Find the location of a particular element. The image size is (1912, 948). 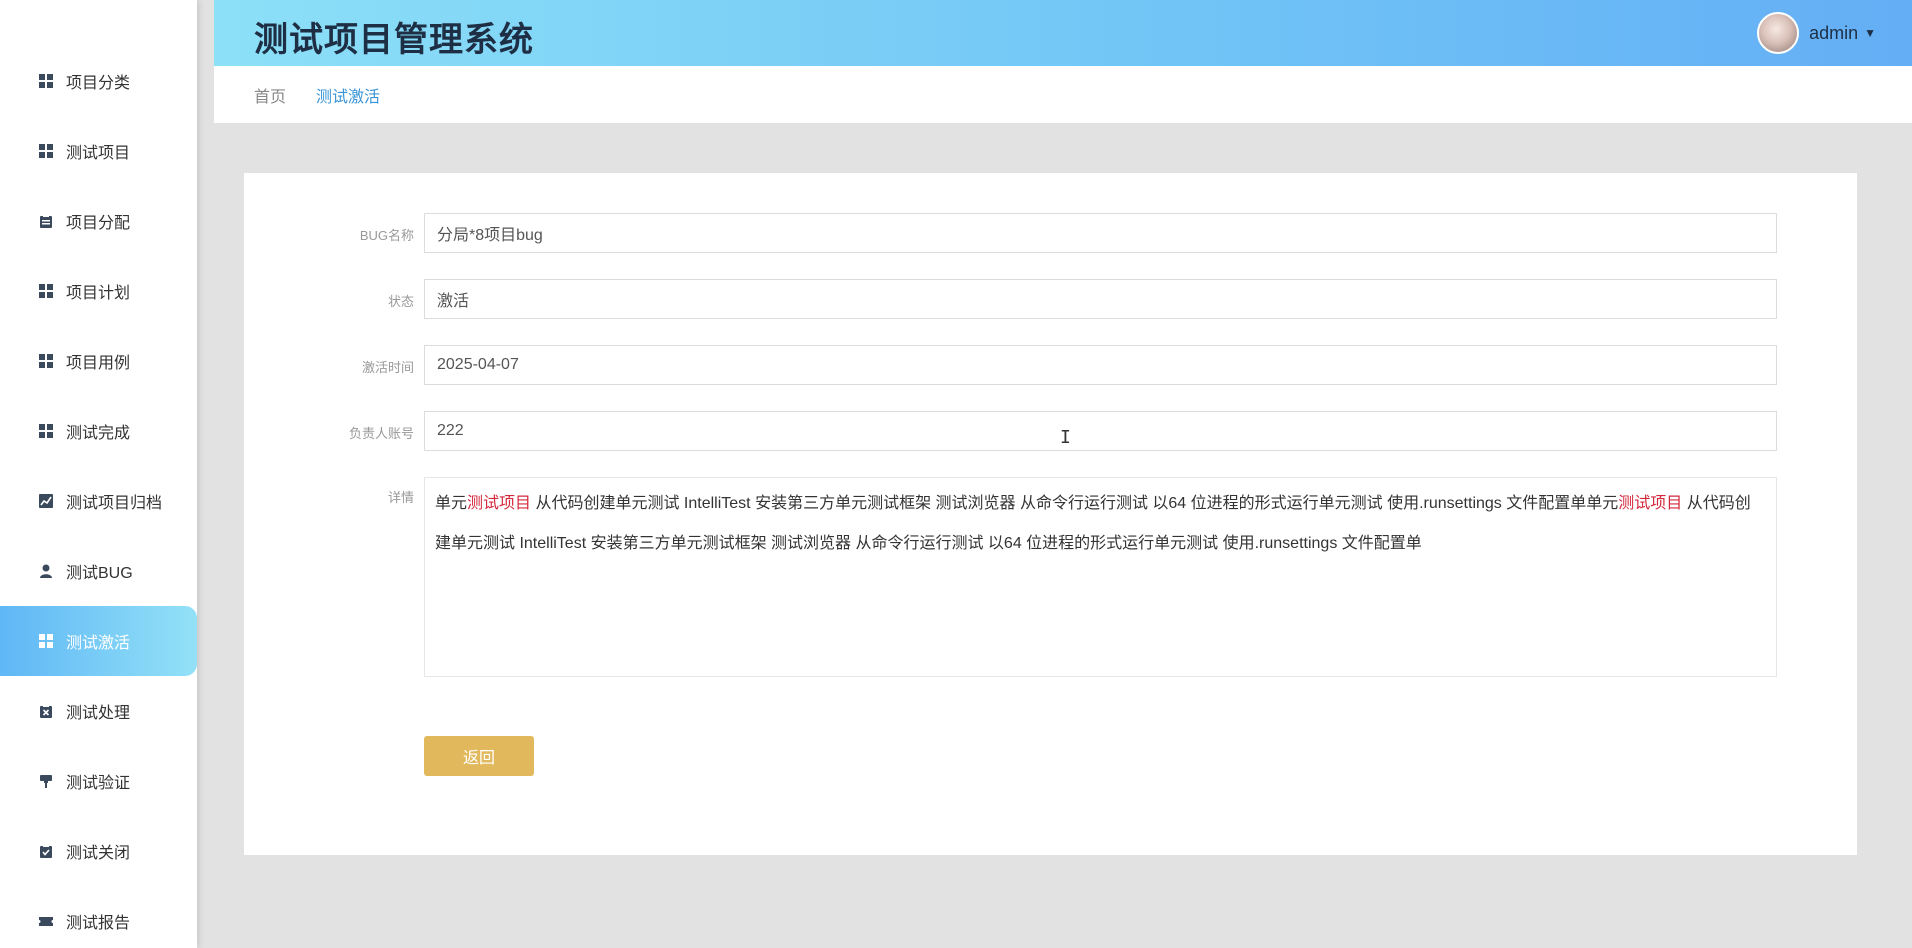

status-label: 状态 is located at coordinates (400, 301).